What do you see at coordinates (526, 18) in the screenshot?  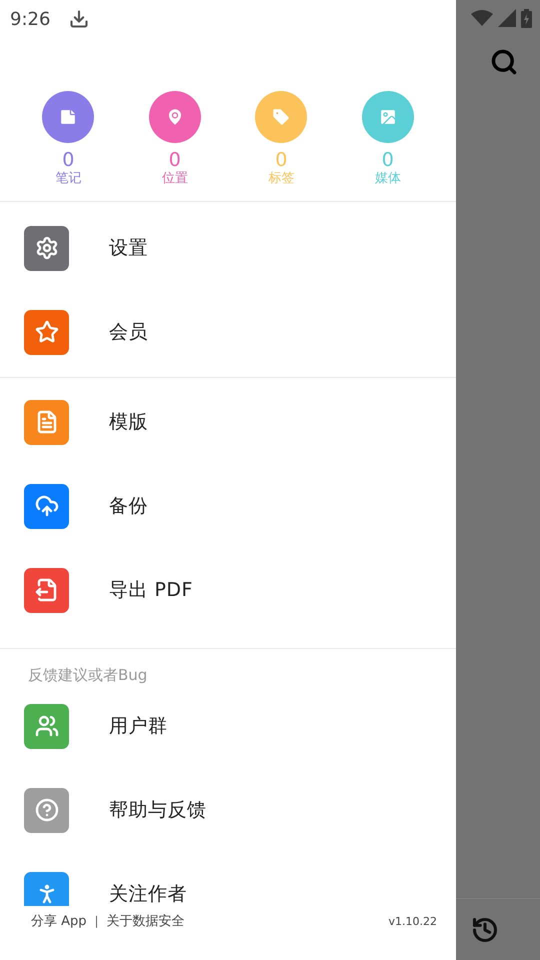 I see `battery-icon` at bounding box center [526, 18].